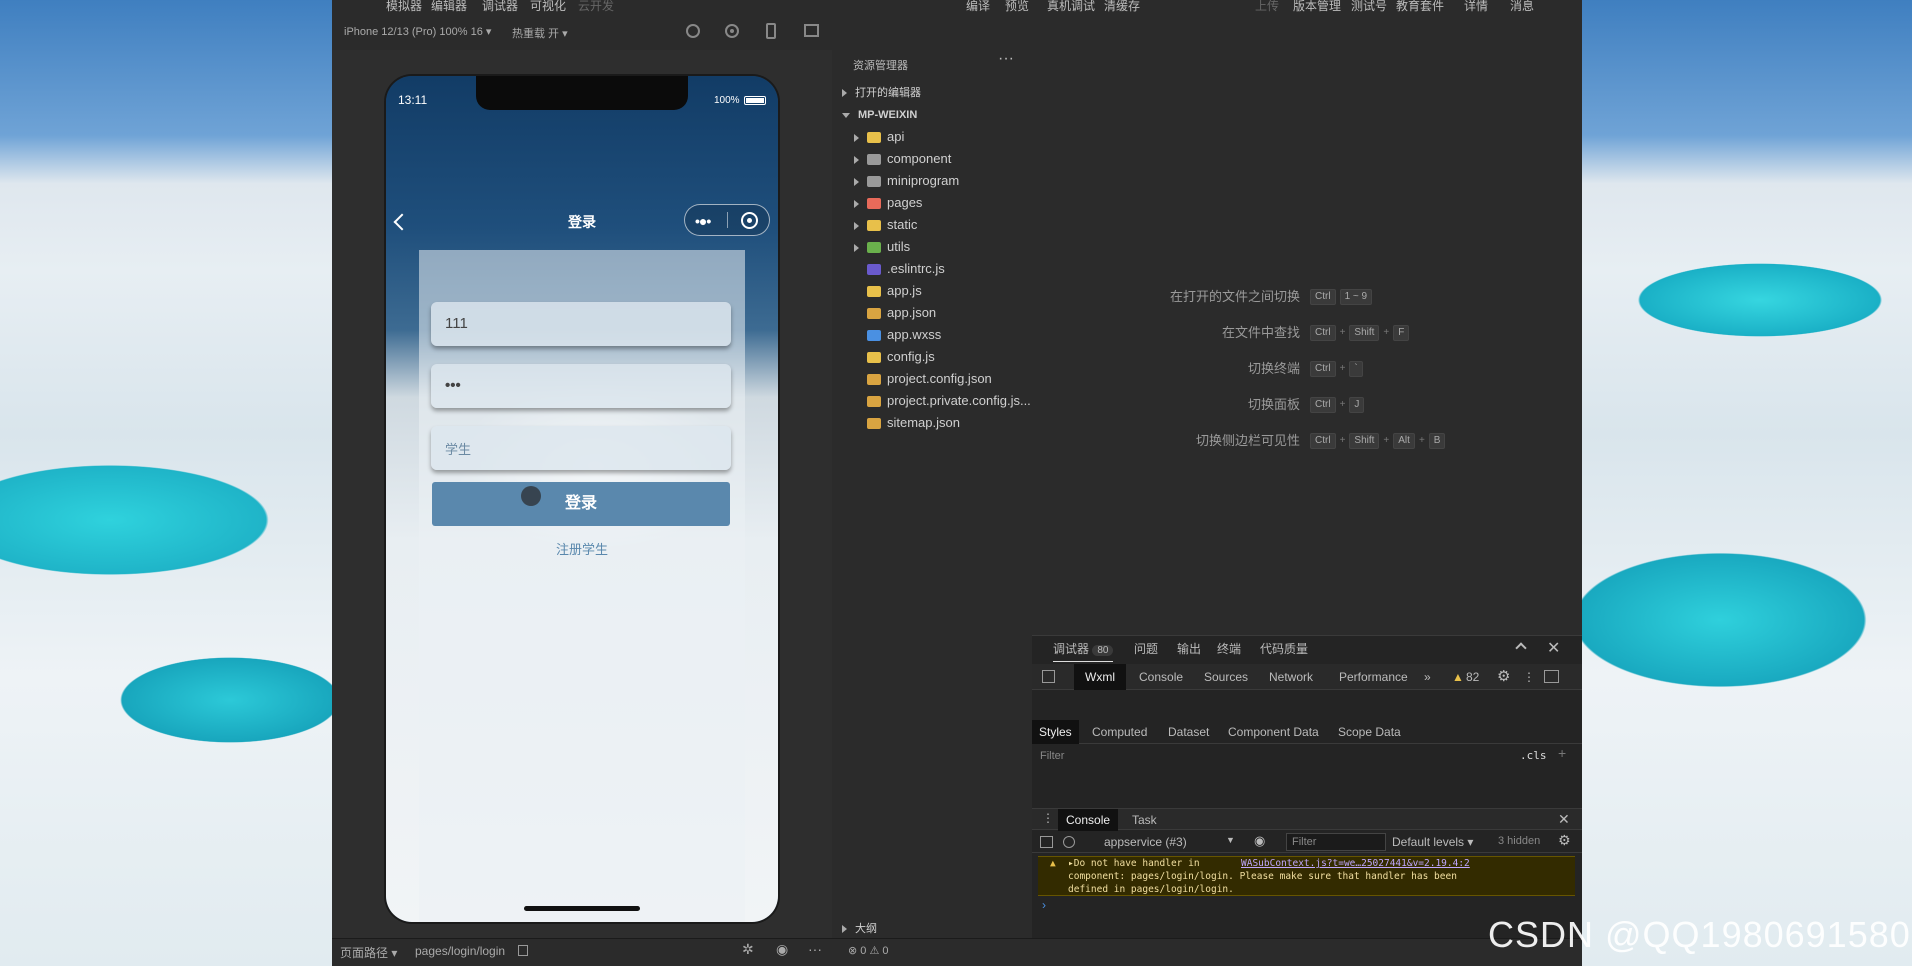 This screenshot has width=1912, height=966. Describe the element at coordinates (1069, 842) in the screenshot. I see `clear-console-icon` at that location.